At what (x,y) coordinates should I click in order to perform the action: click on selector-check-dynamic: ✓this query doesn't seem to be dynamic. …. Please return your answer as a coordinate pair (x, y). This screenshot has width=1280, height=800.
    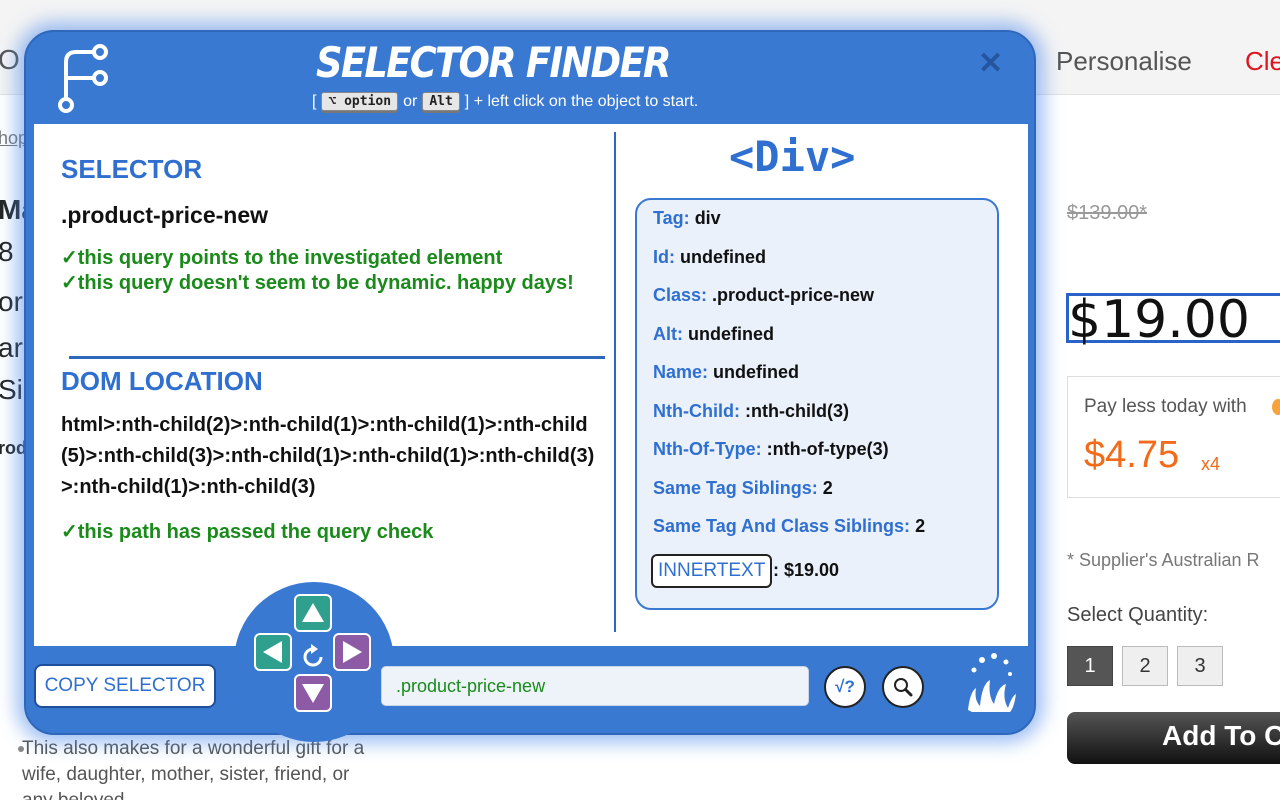
    Looking at the image, I should click on (317, 283).